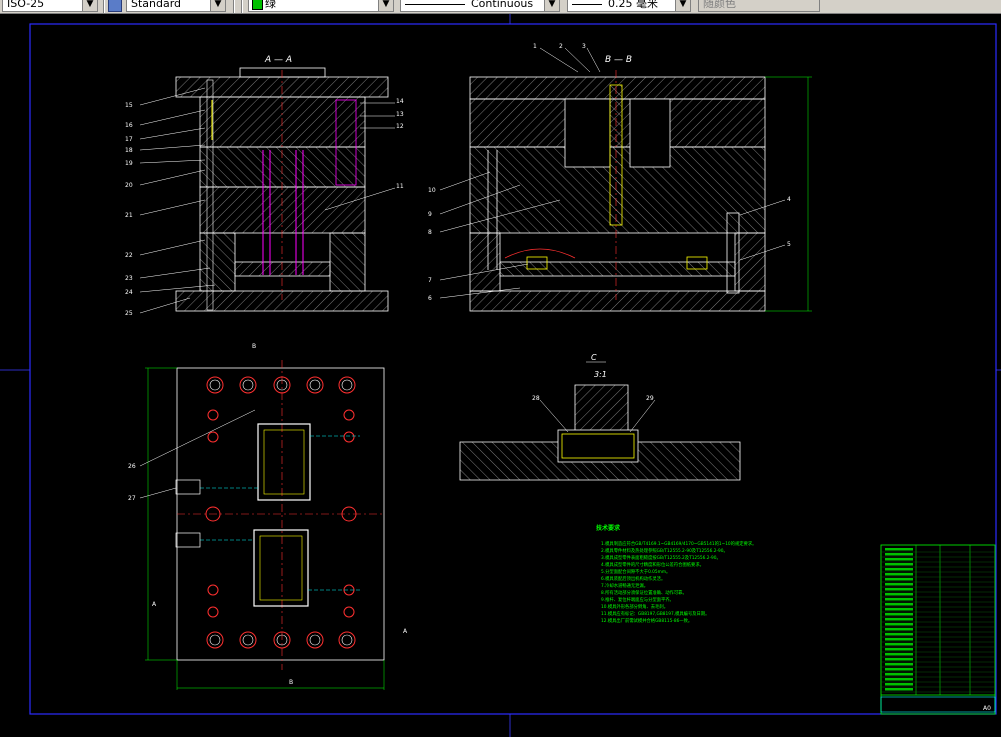 This screenshot has height=737, width=1001. I want to click on view-mark-a-left: A, so click(154, 604).